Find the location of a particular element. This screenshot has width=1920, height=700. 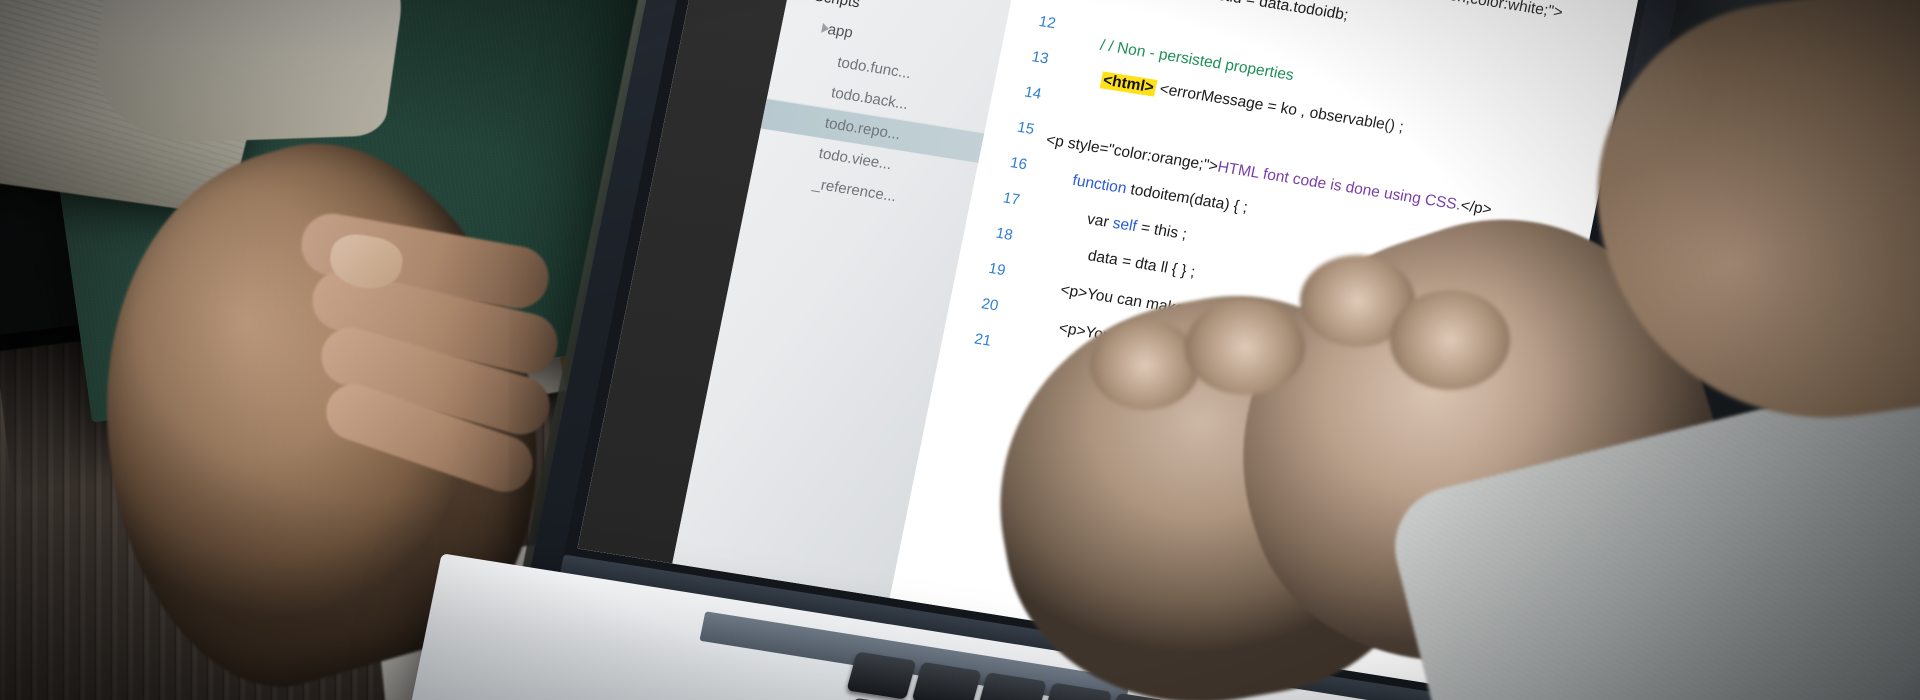

line-number: 16 is located at coordinates (1018, 164).